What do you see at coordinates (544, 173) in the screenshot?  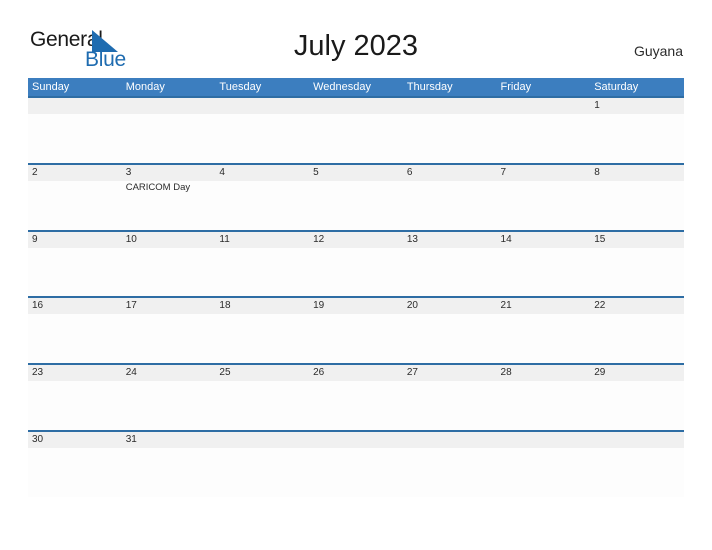 I see `day-number: 7` at bounding box center [544, 173].